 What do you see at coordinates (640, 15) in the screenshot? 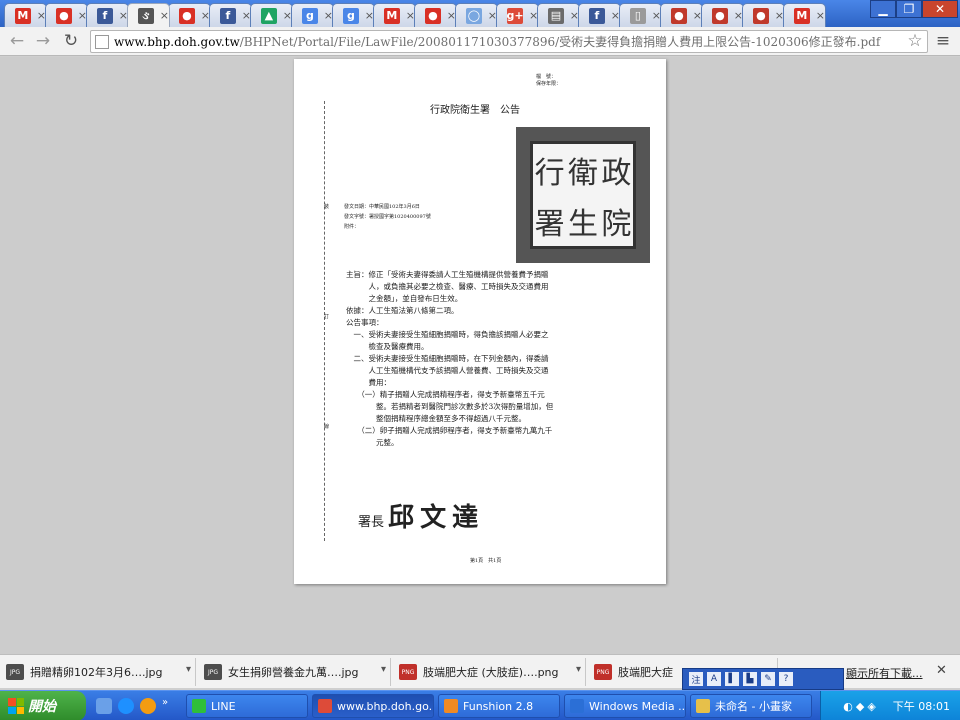
I see `browser-tab: ▯ ×` at bounding box center [640, 15].